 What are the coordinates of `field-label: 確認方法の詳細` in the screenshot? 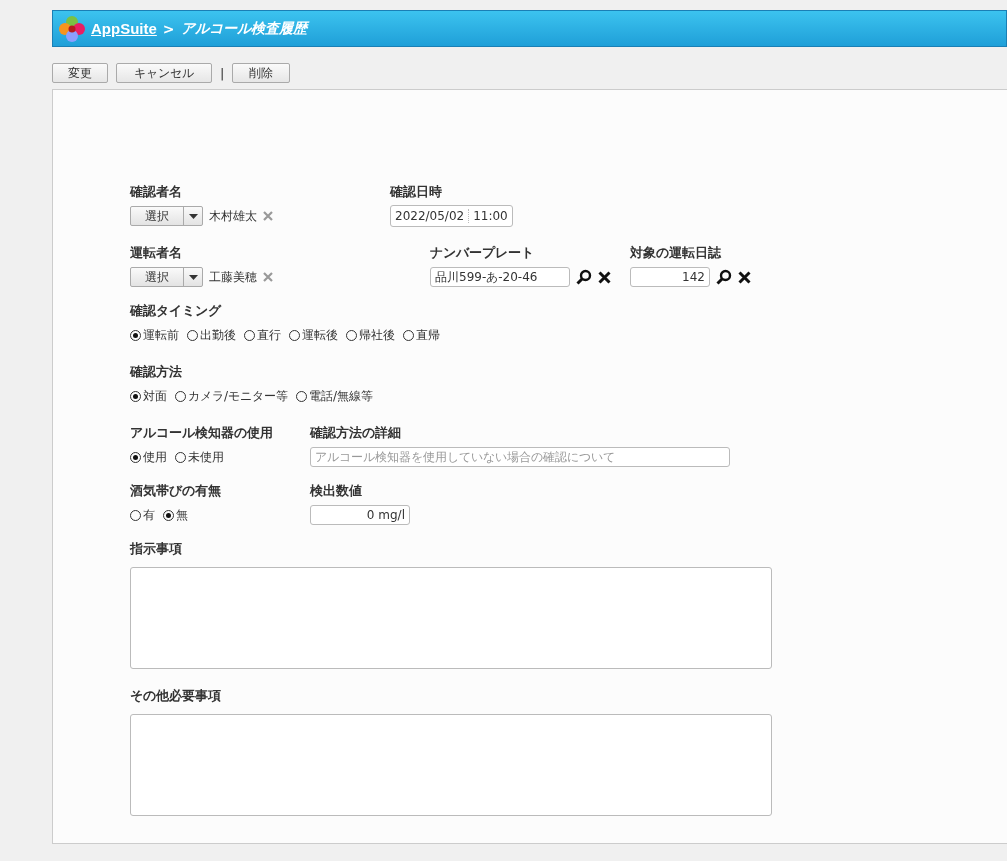 It's located at (356, 432).